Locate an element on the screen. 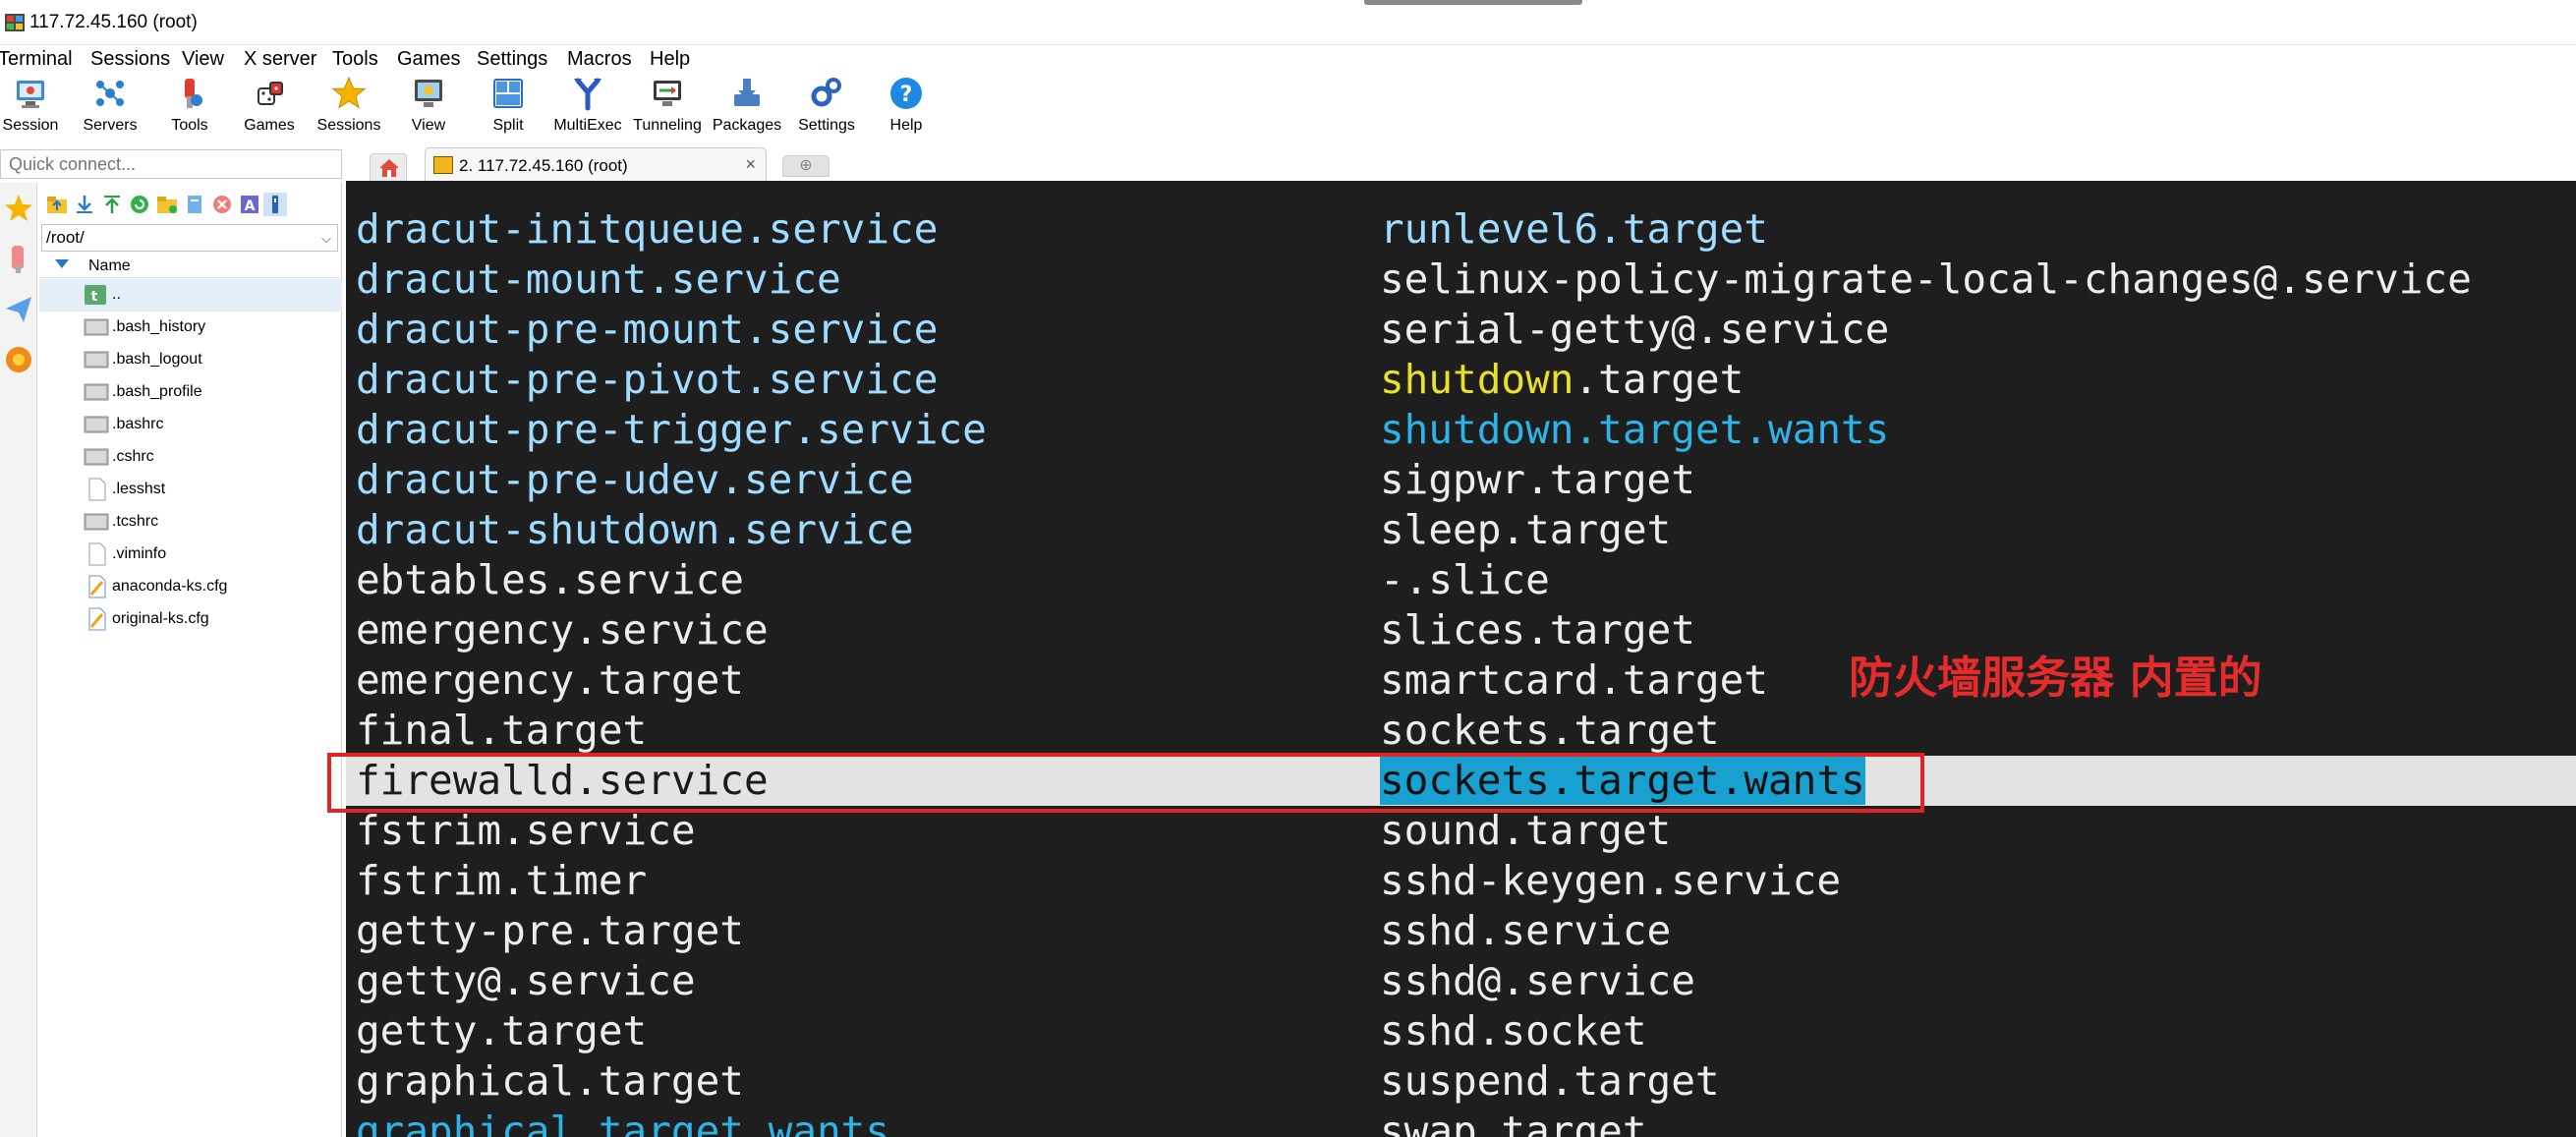  packages-button: Packages is located at coordinates (747, 108).